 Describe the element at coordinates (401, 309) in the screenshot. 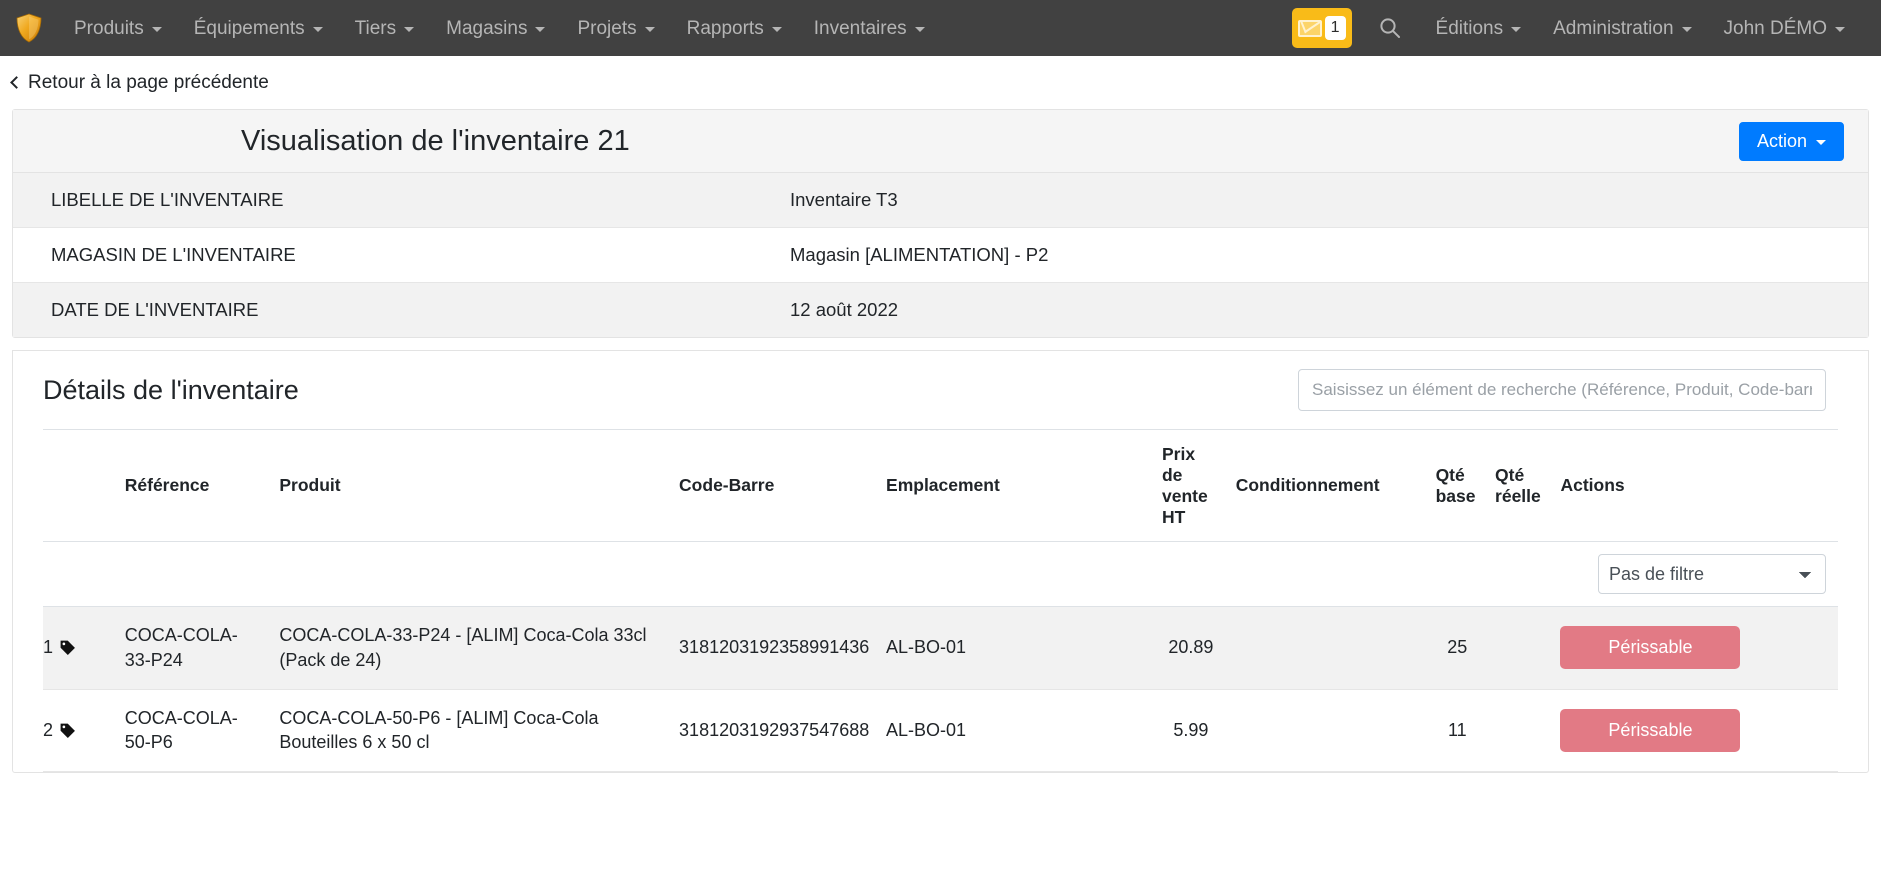

I see `info-label-date: DATE DE L'INVENTAIRE` at that location.